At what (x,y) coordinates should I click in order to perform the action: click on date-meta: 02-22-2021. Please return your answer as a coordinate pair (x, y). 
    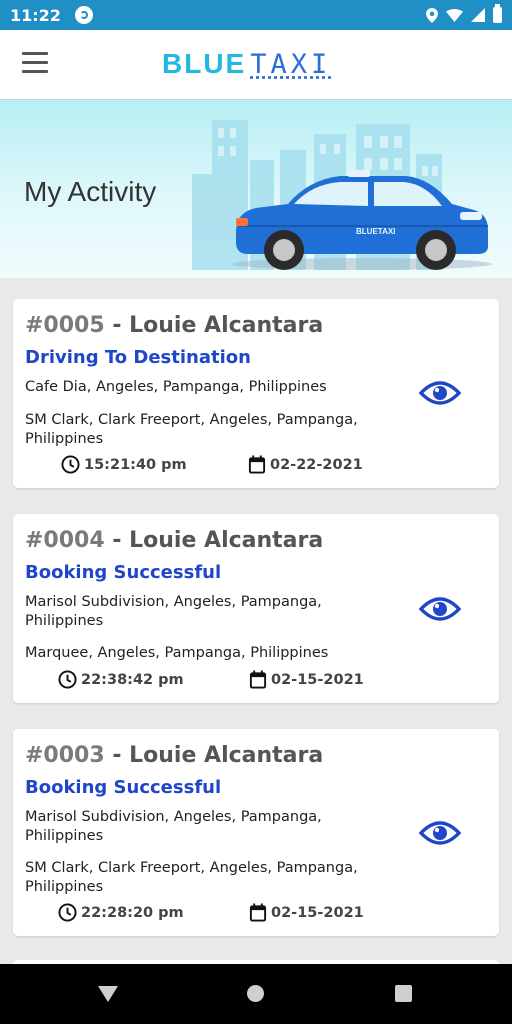
    Looking at the image, I should click on (305, 464).